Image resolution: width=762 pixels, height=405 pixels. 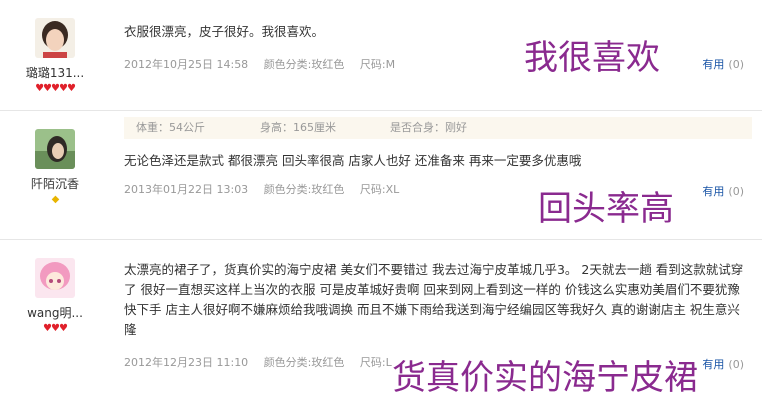 I want to click on overlay-caption-2: 回头率高, so click(x=606, y=209).